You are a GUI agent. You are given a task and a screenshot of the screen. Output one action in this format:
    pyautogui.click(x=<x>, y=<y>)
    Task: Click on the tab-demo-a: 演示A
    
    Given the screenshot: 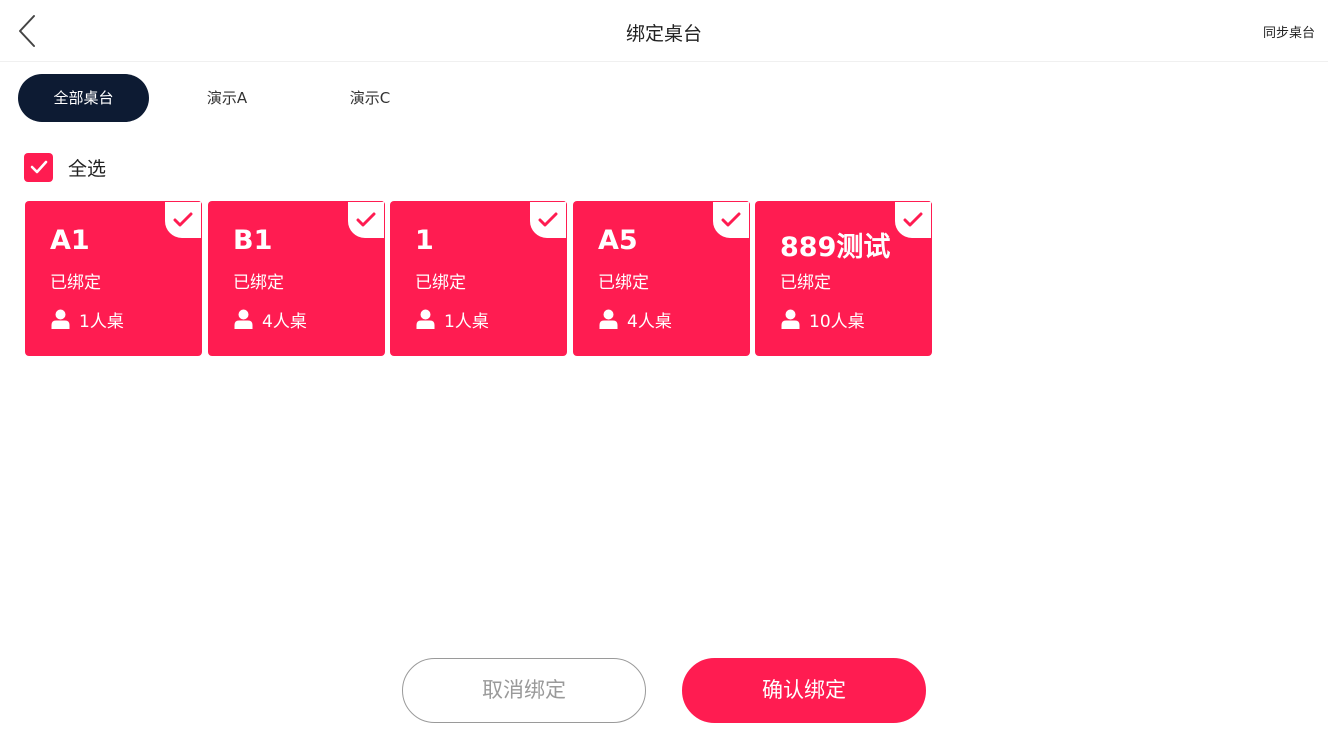 What is the action you would take?
    pyautogui.click(x=227, y=98)
    